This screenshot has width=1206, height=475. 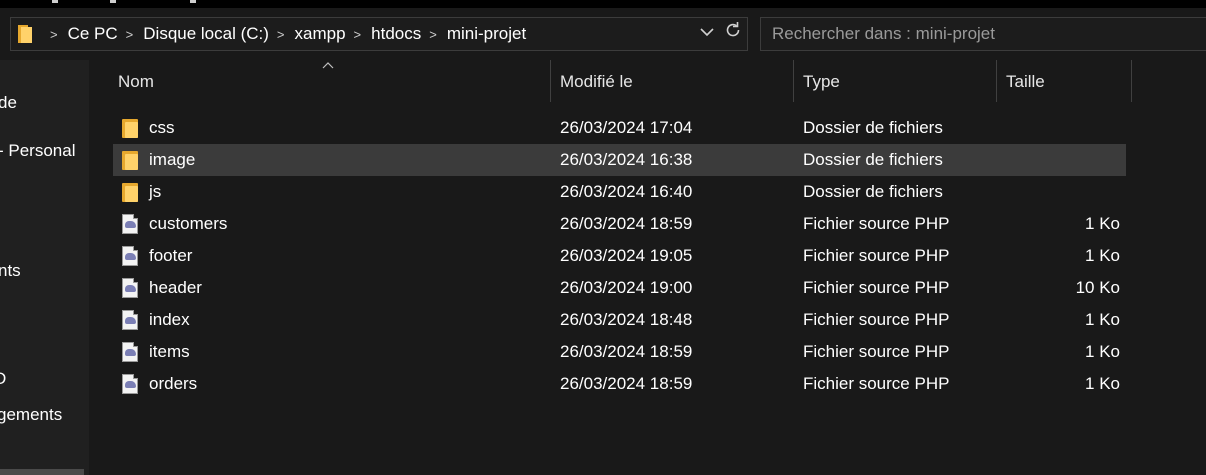 I want to click on column-header-size: Taille, so click(x=1025, y=81).